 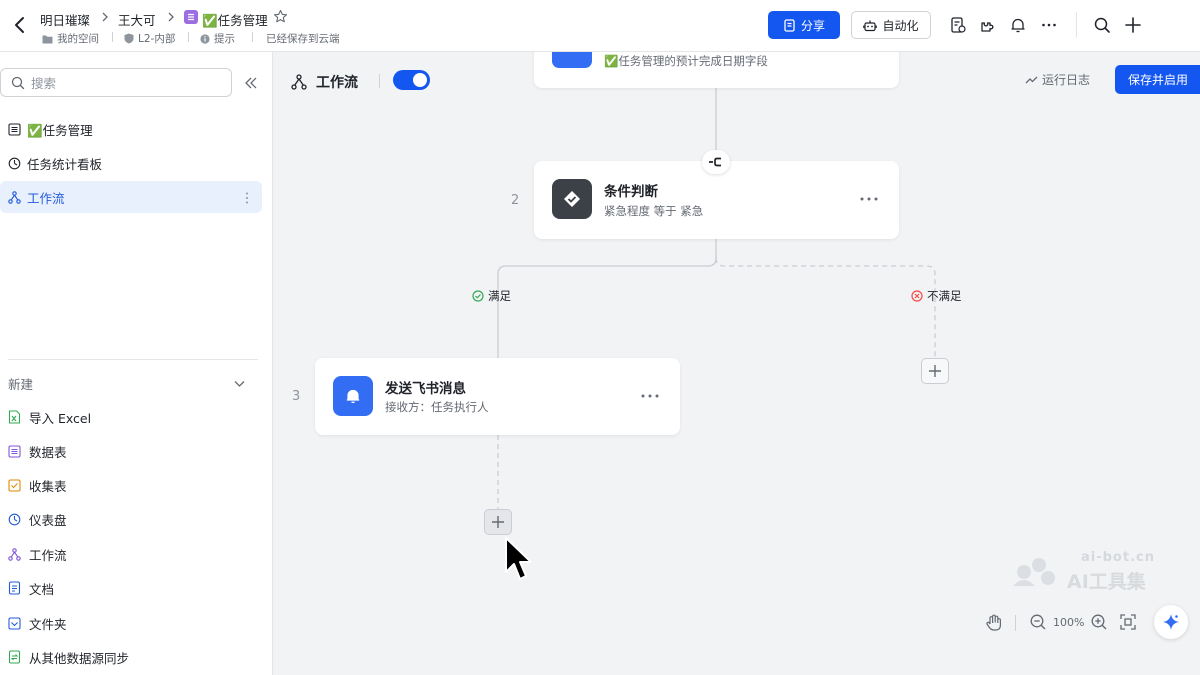 I want to click on tip-link: 提示, so click(x=217, y=38).